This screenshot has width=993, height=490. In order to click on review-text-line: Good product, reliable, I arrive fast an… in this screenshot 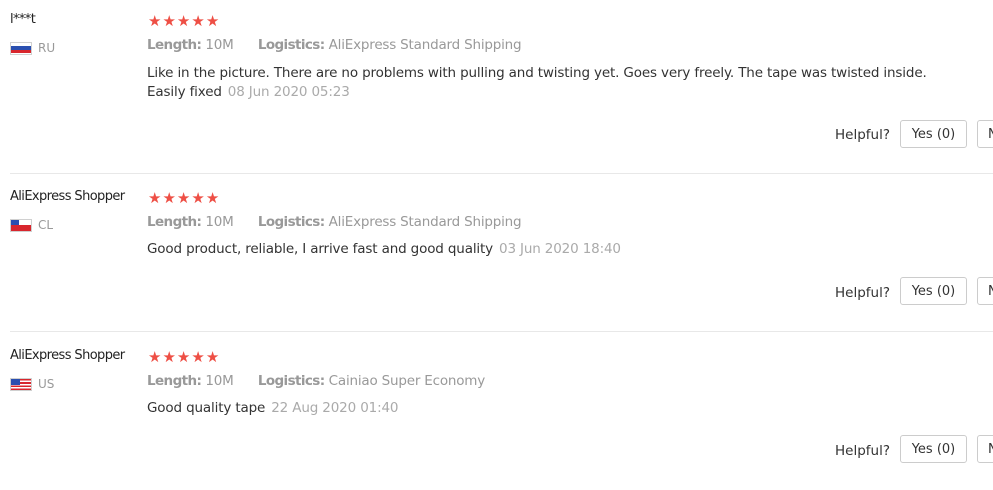, I will do `click(320, 249)`.